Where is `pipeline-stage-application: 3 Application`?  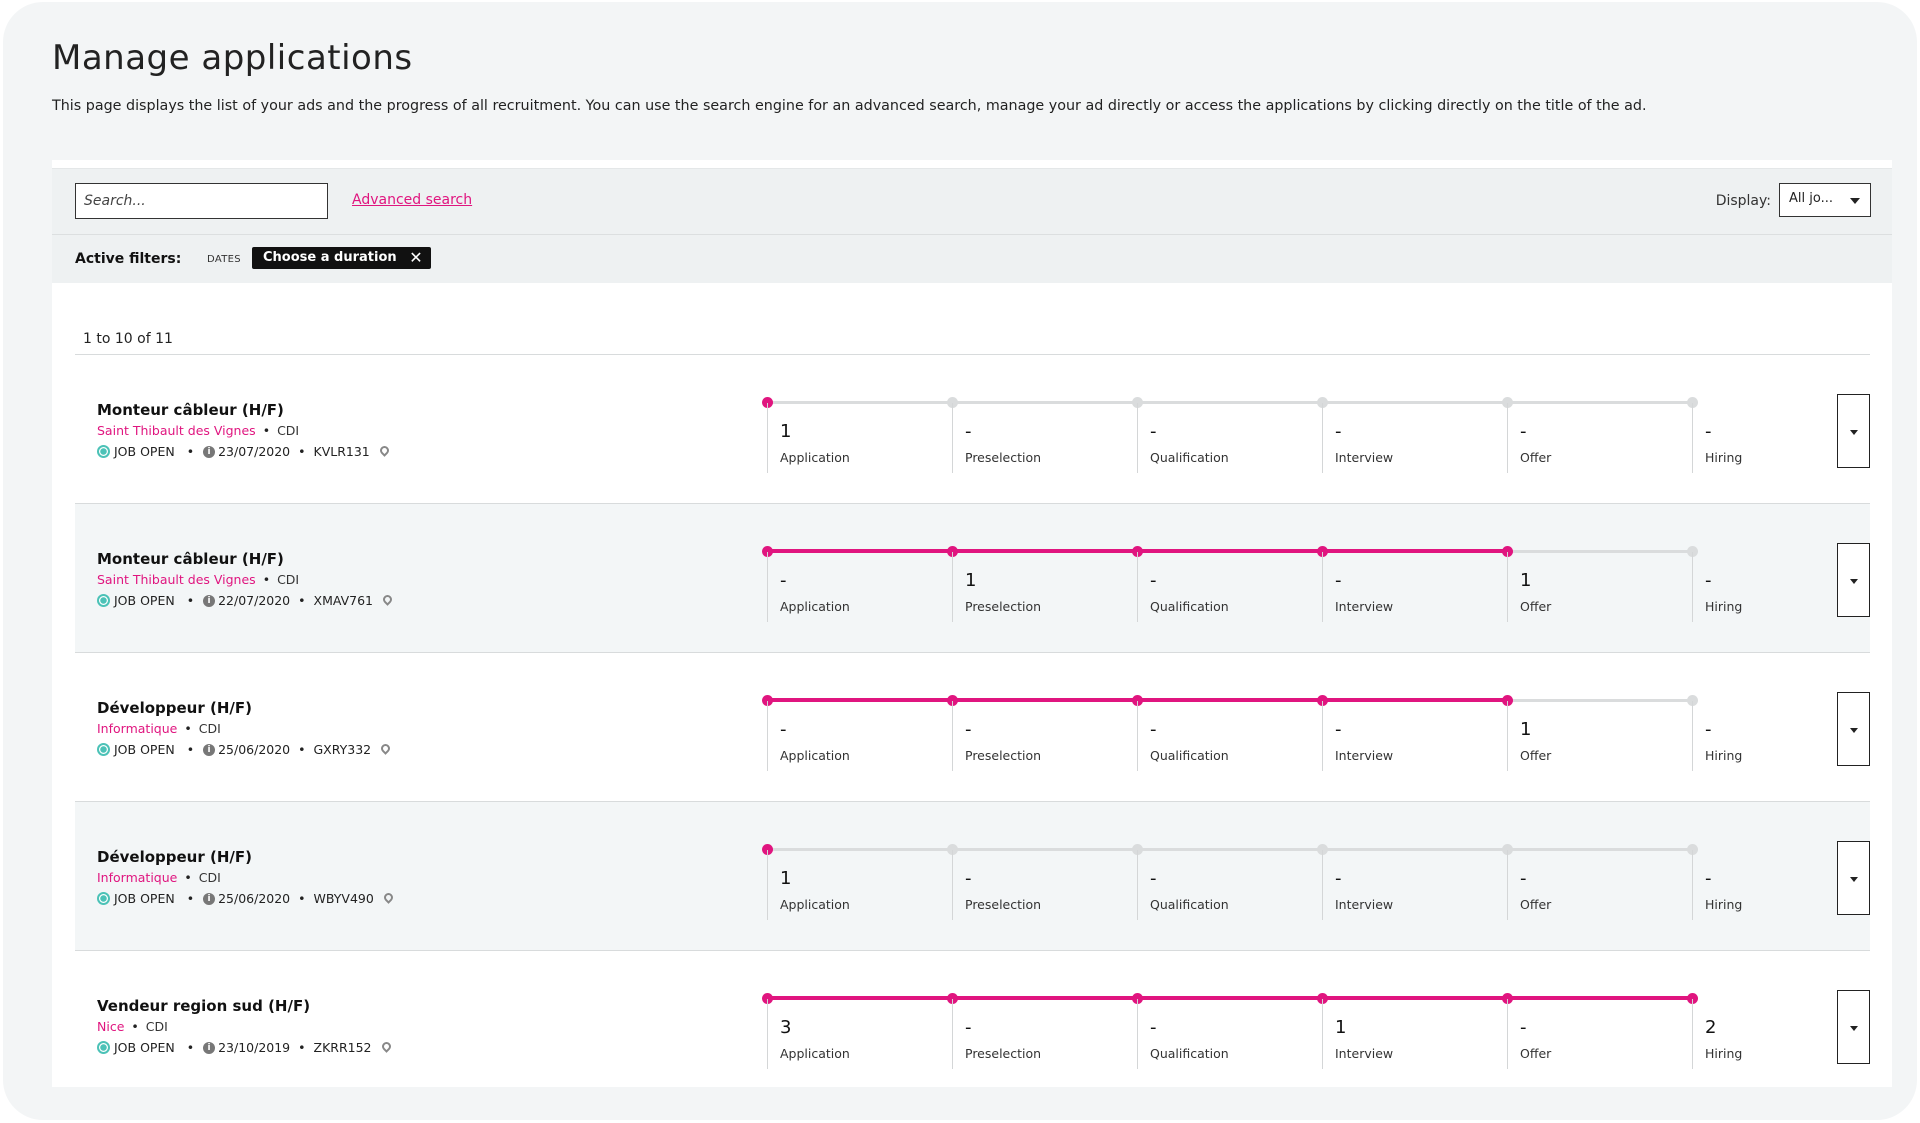 pipeline-stage-application: 3 Application is located at coordinates (857, 1033).